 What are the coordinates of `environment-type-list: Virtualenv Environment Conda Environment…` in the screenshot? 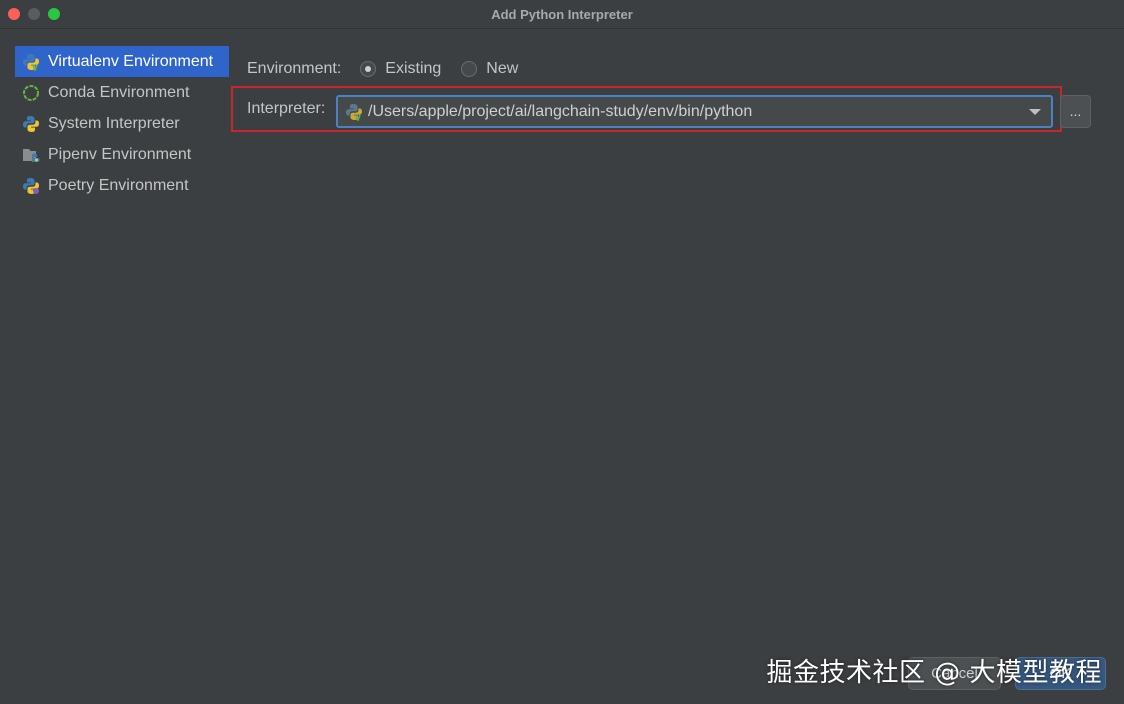 It's located at (122, 123).